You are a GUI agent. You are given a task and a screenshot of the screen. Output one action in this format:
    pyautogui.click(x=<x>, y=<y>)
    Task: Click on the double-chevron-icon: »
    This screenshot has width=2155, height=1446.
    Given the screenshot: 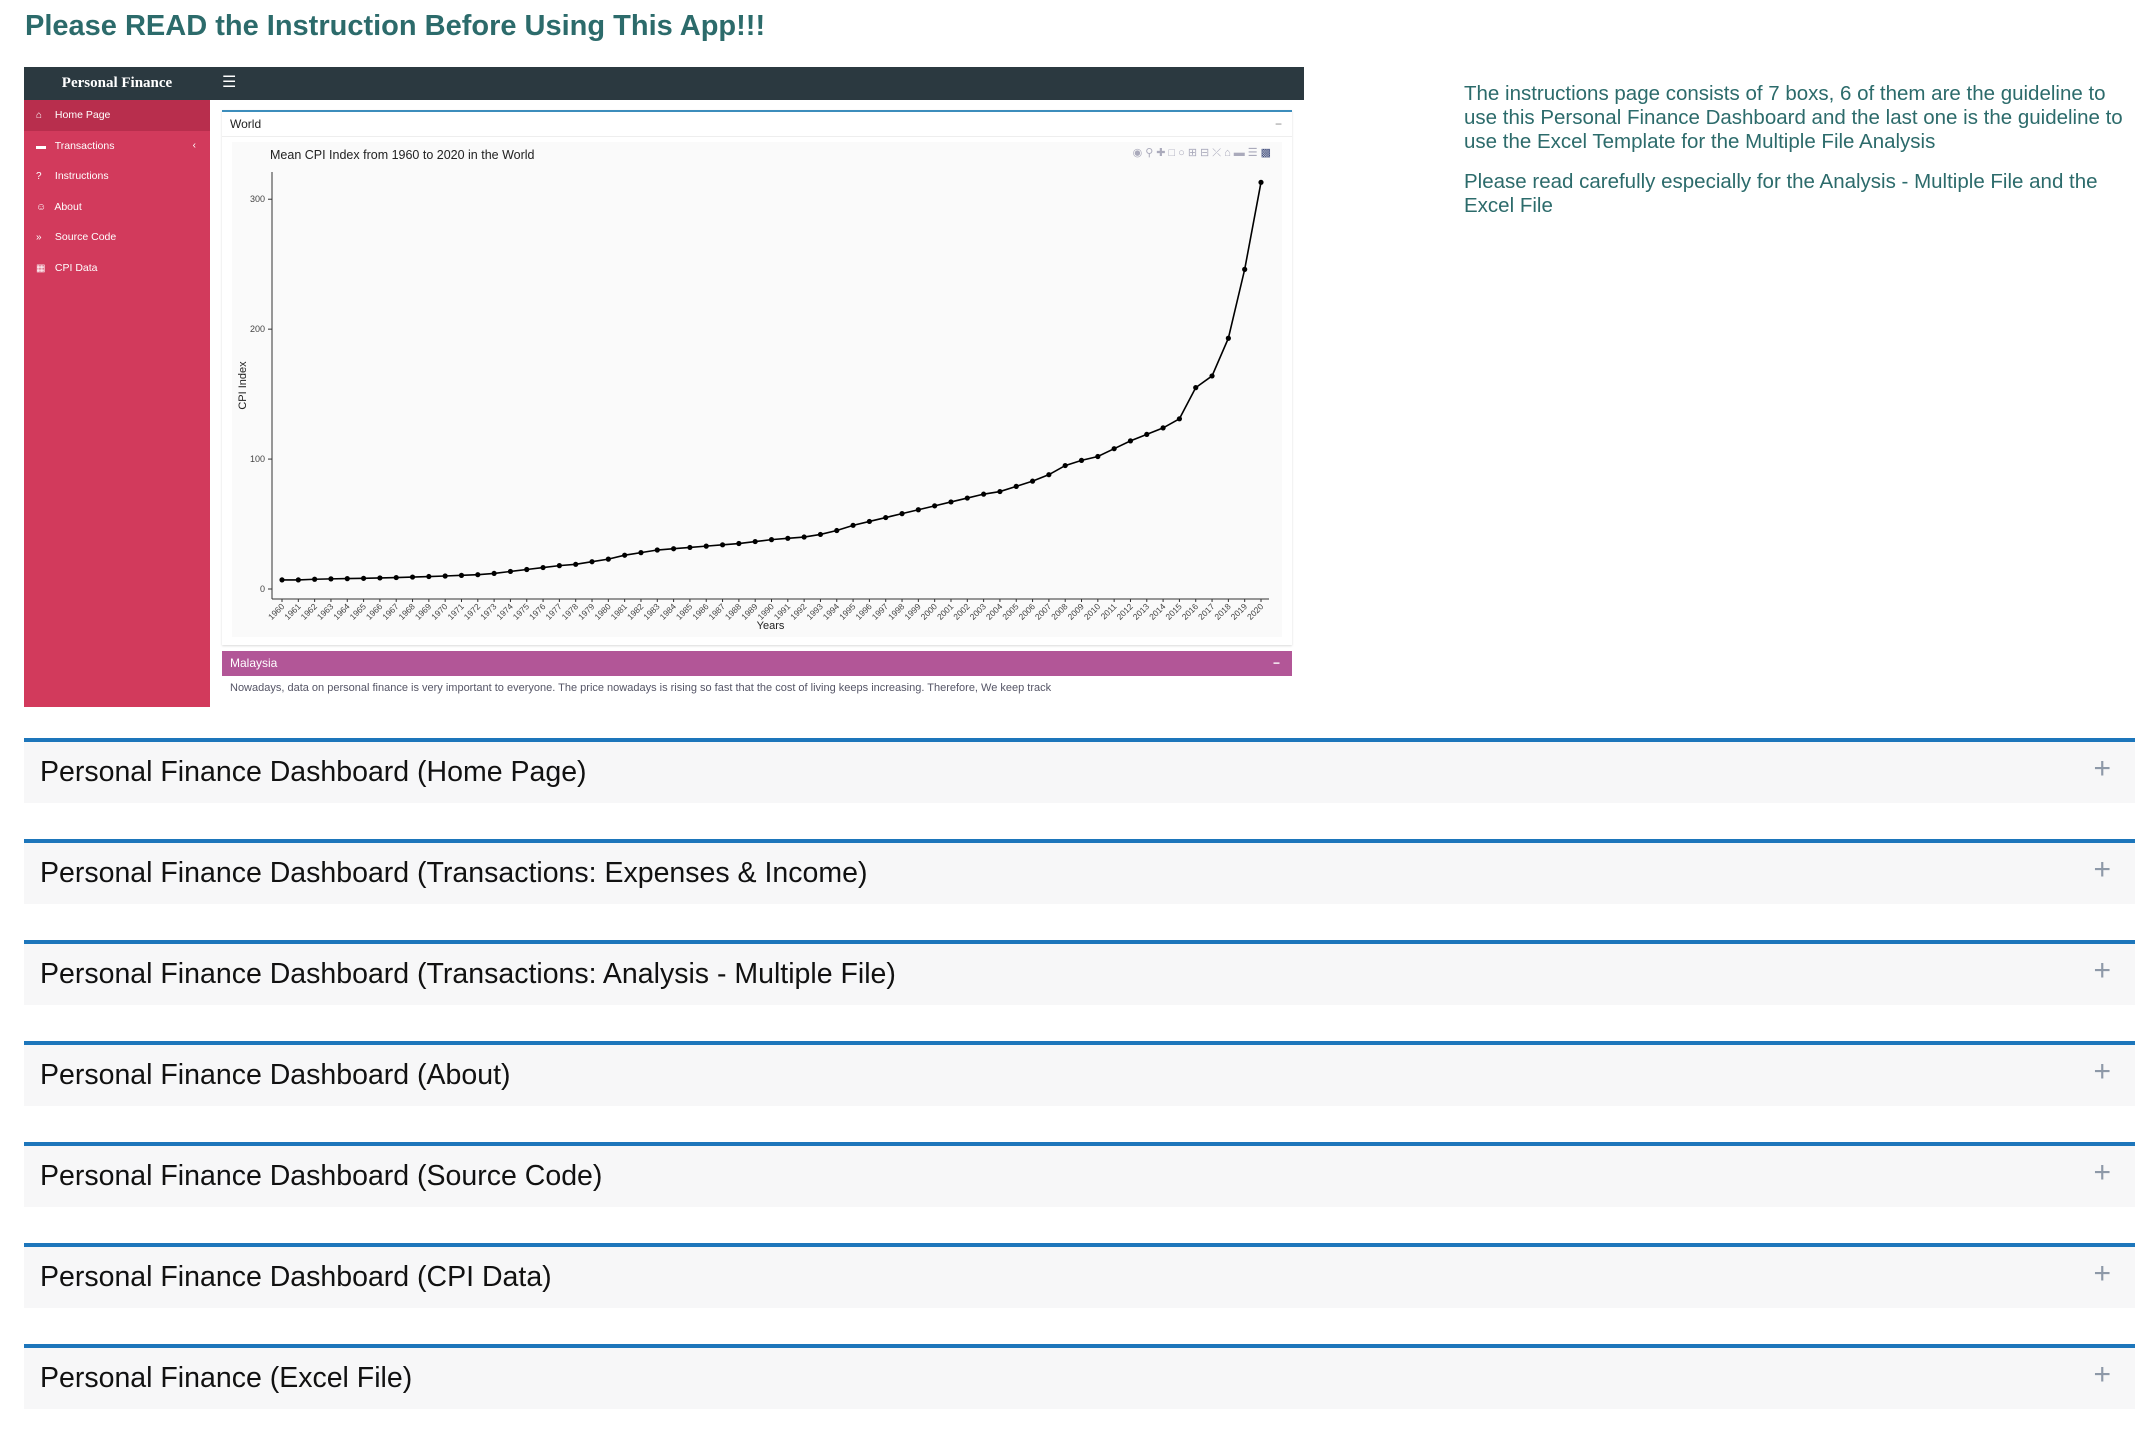 What is the action you would take?
    pyautogui.click(x=39, y=237)
    